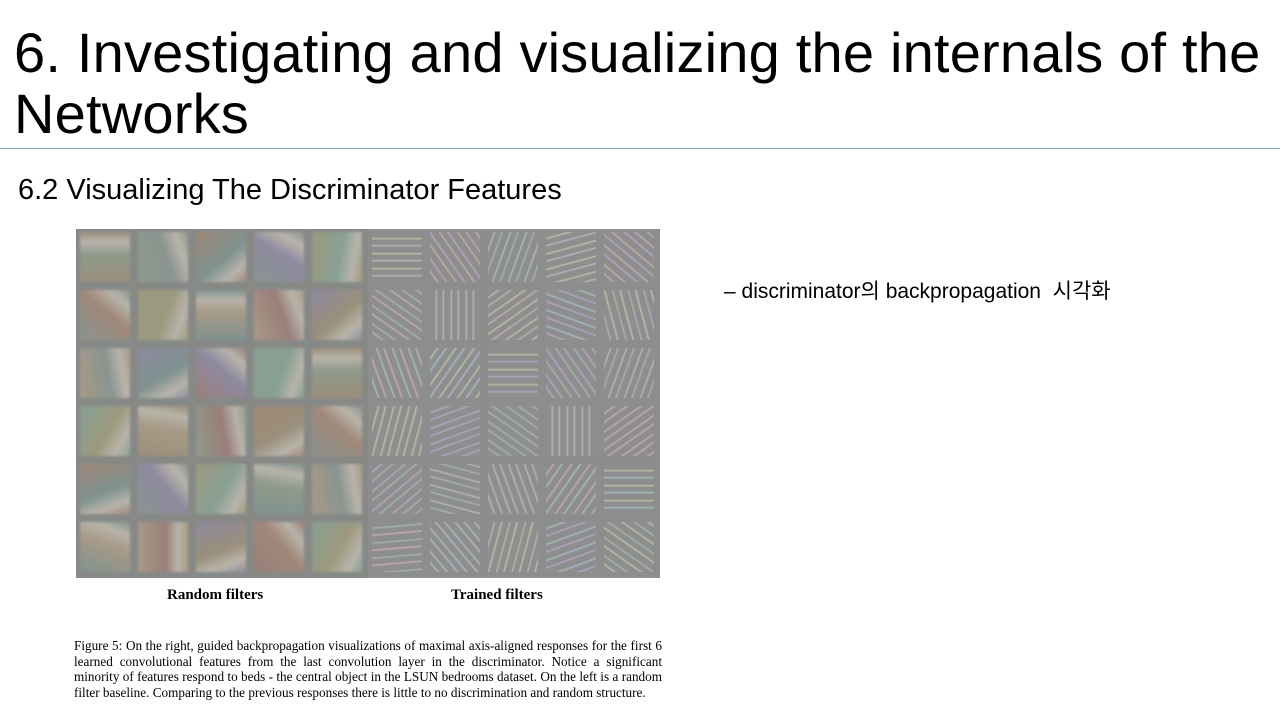 This screenshot has height=720, width=1280. Describe the element at coordinates (222, 403) in the screenshot. I see `random-filters-panel` at that location.